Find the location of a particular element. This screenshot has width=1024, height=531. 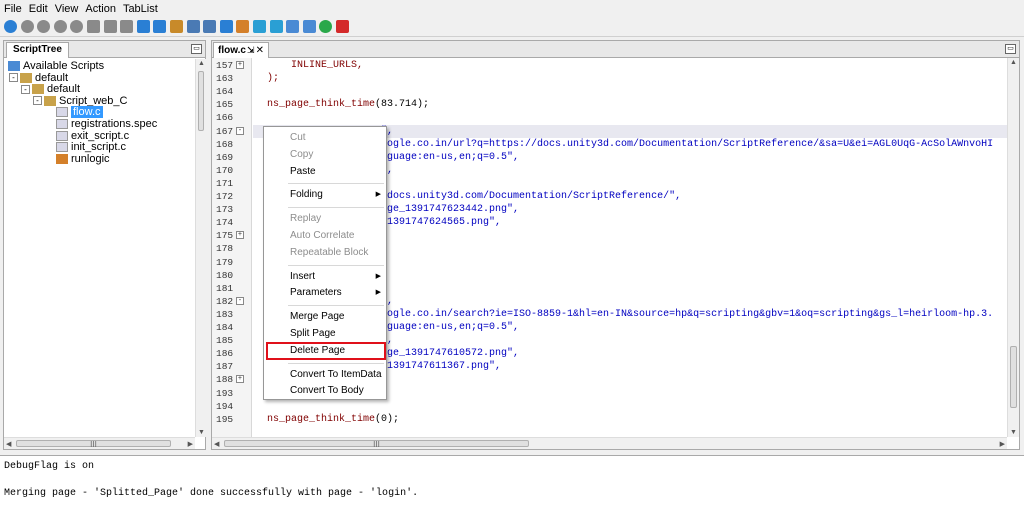

pause-icon is located at coordinates (60, 26).